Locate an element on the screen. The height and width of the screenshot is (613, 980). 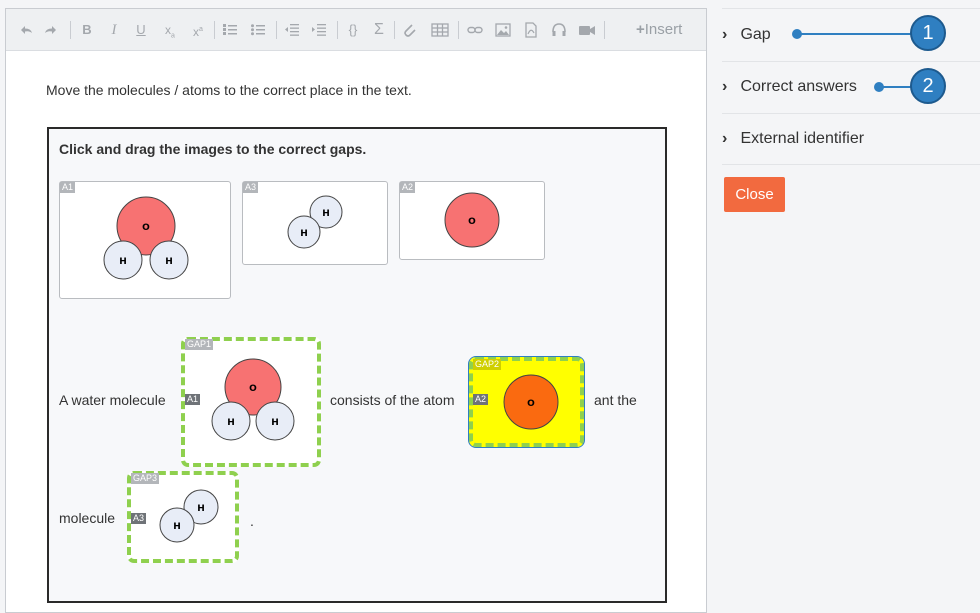
link-icon is located at coordinates (475, 30).